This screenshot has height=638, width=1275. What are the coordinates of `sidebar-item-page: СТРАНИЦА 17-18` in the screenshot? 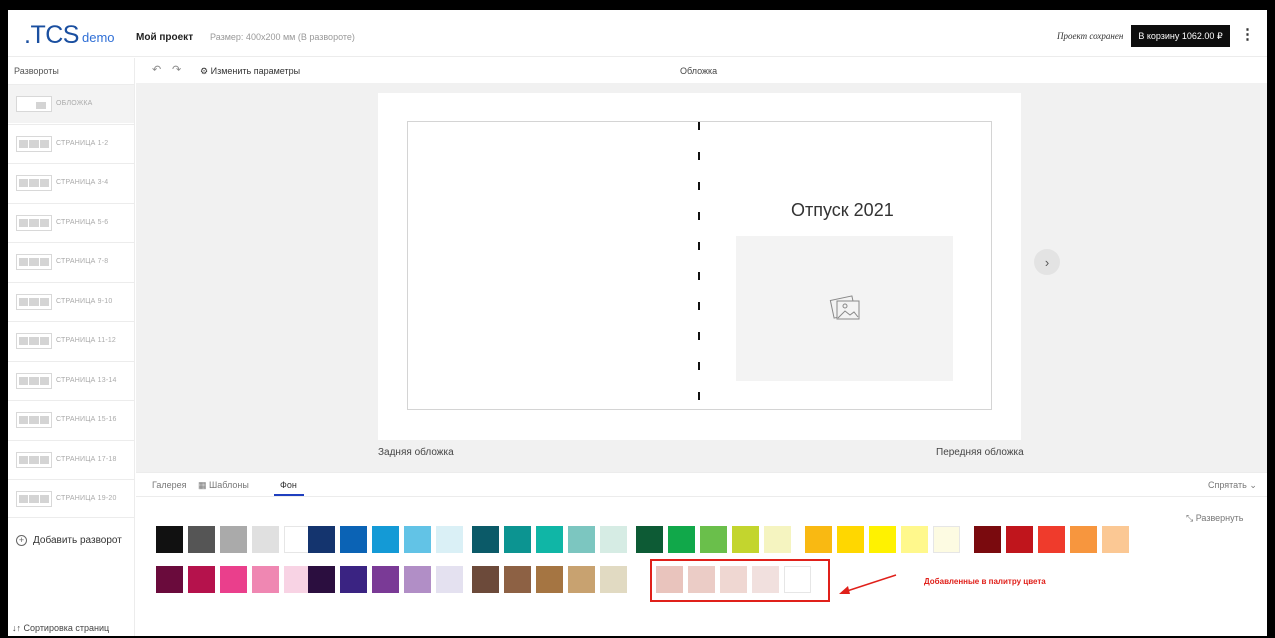 It's located at (71, 459).